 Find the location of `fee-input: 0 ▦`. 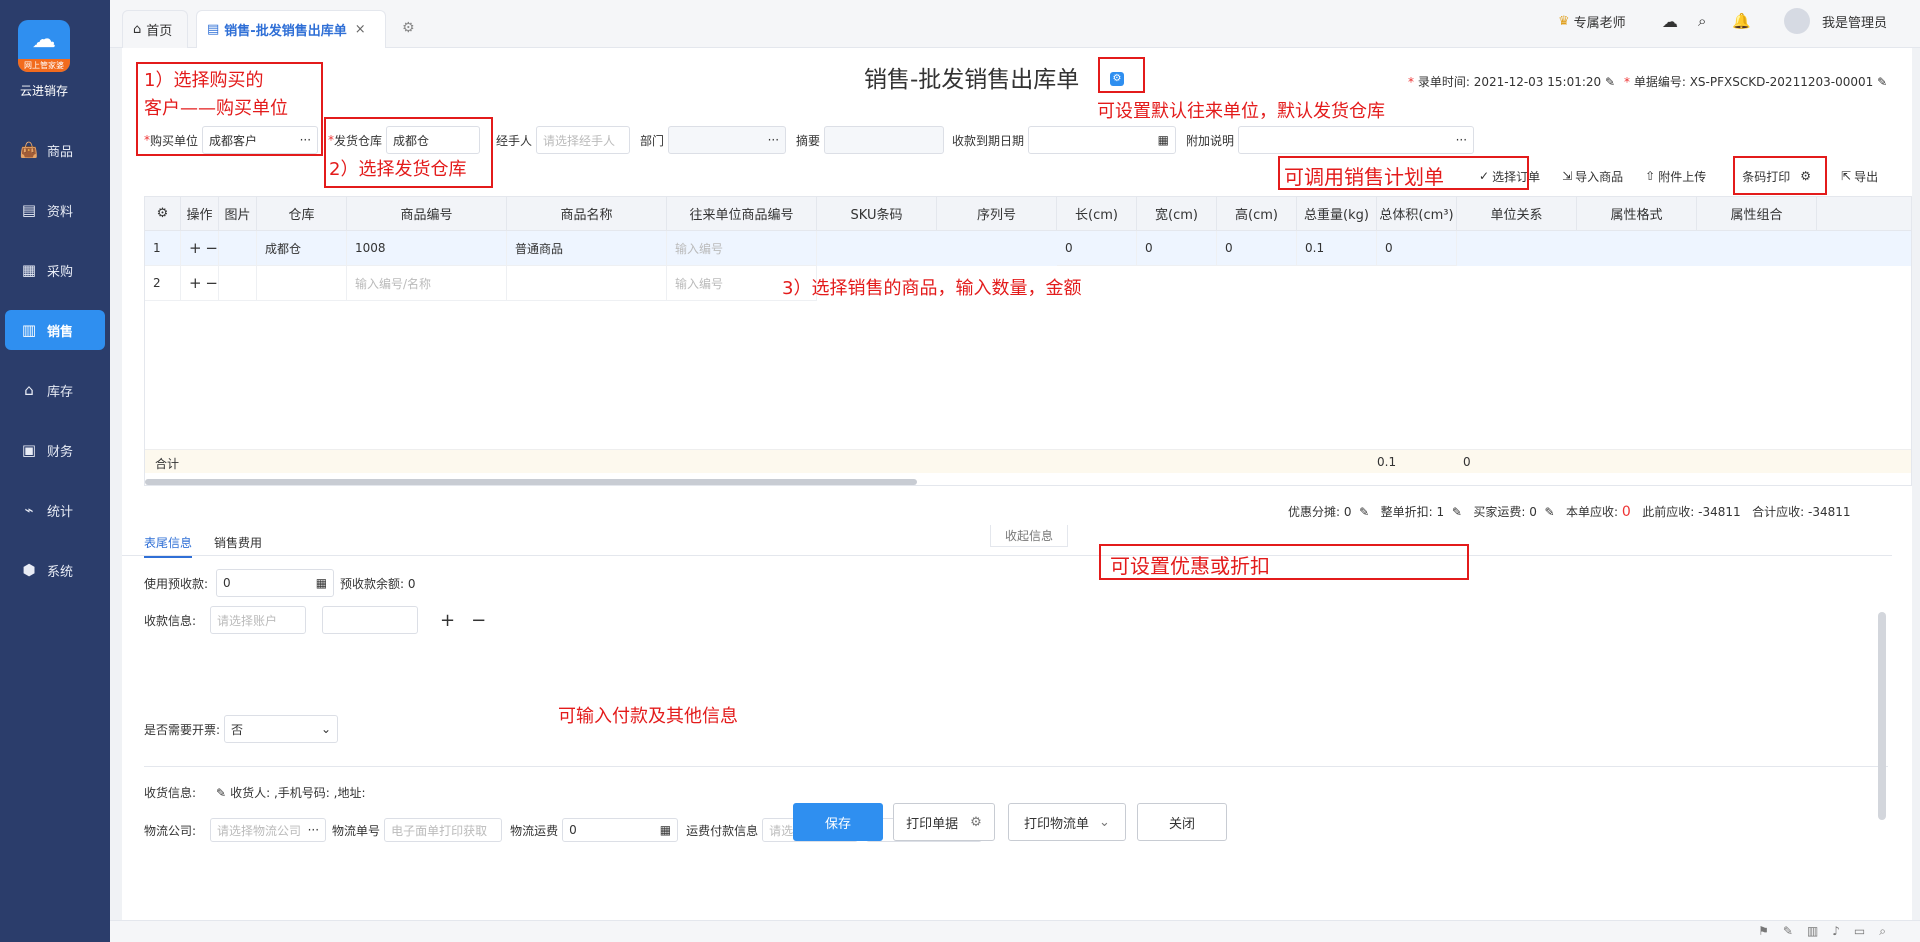

fee-input: 0 ▦ is located at coordinates (620, 830).